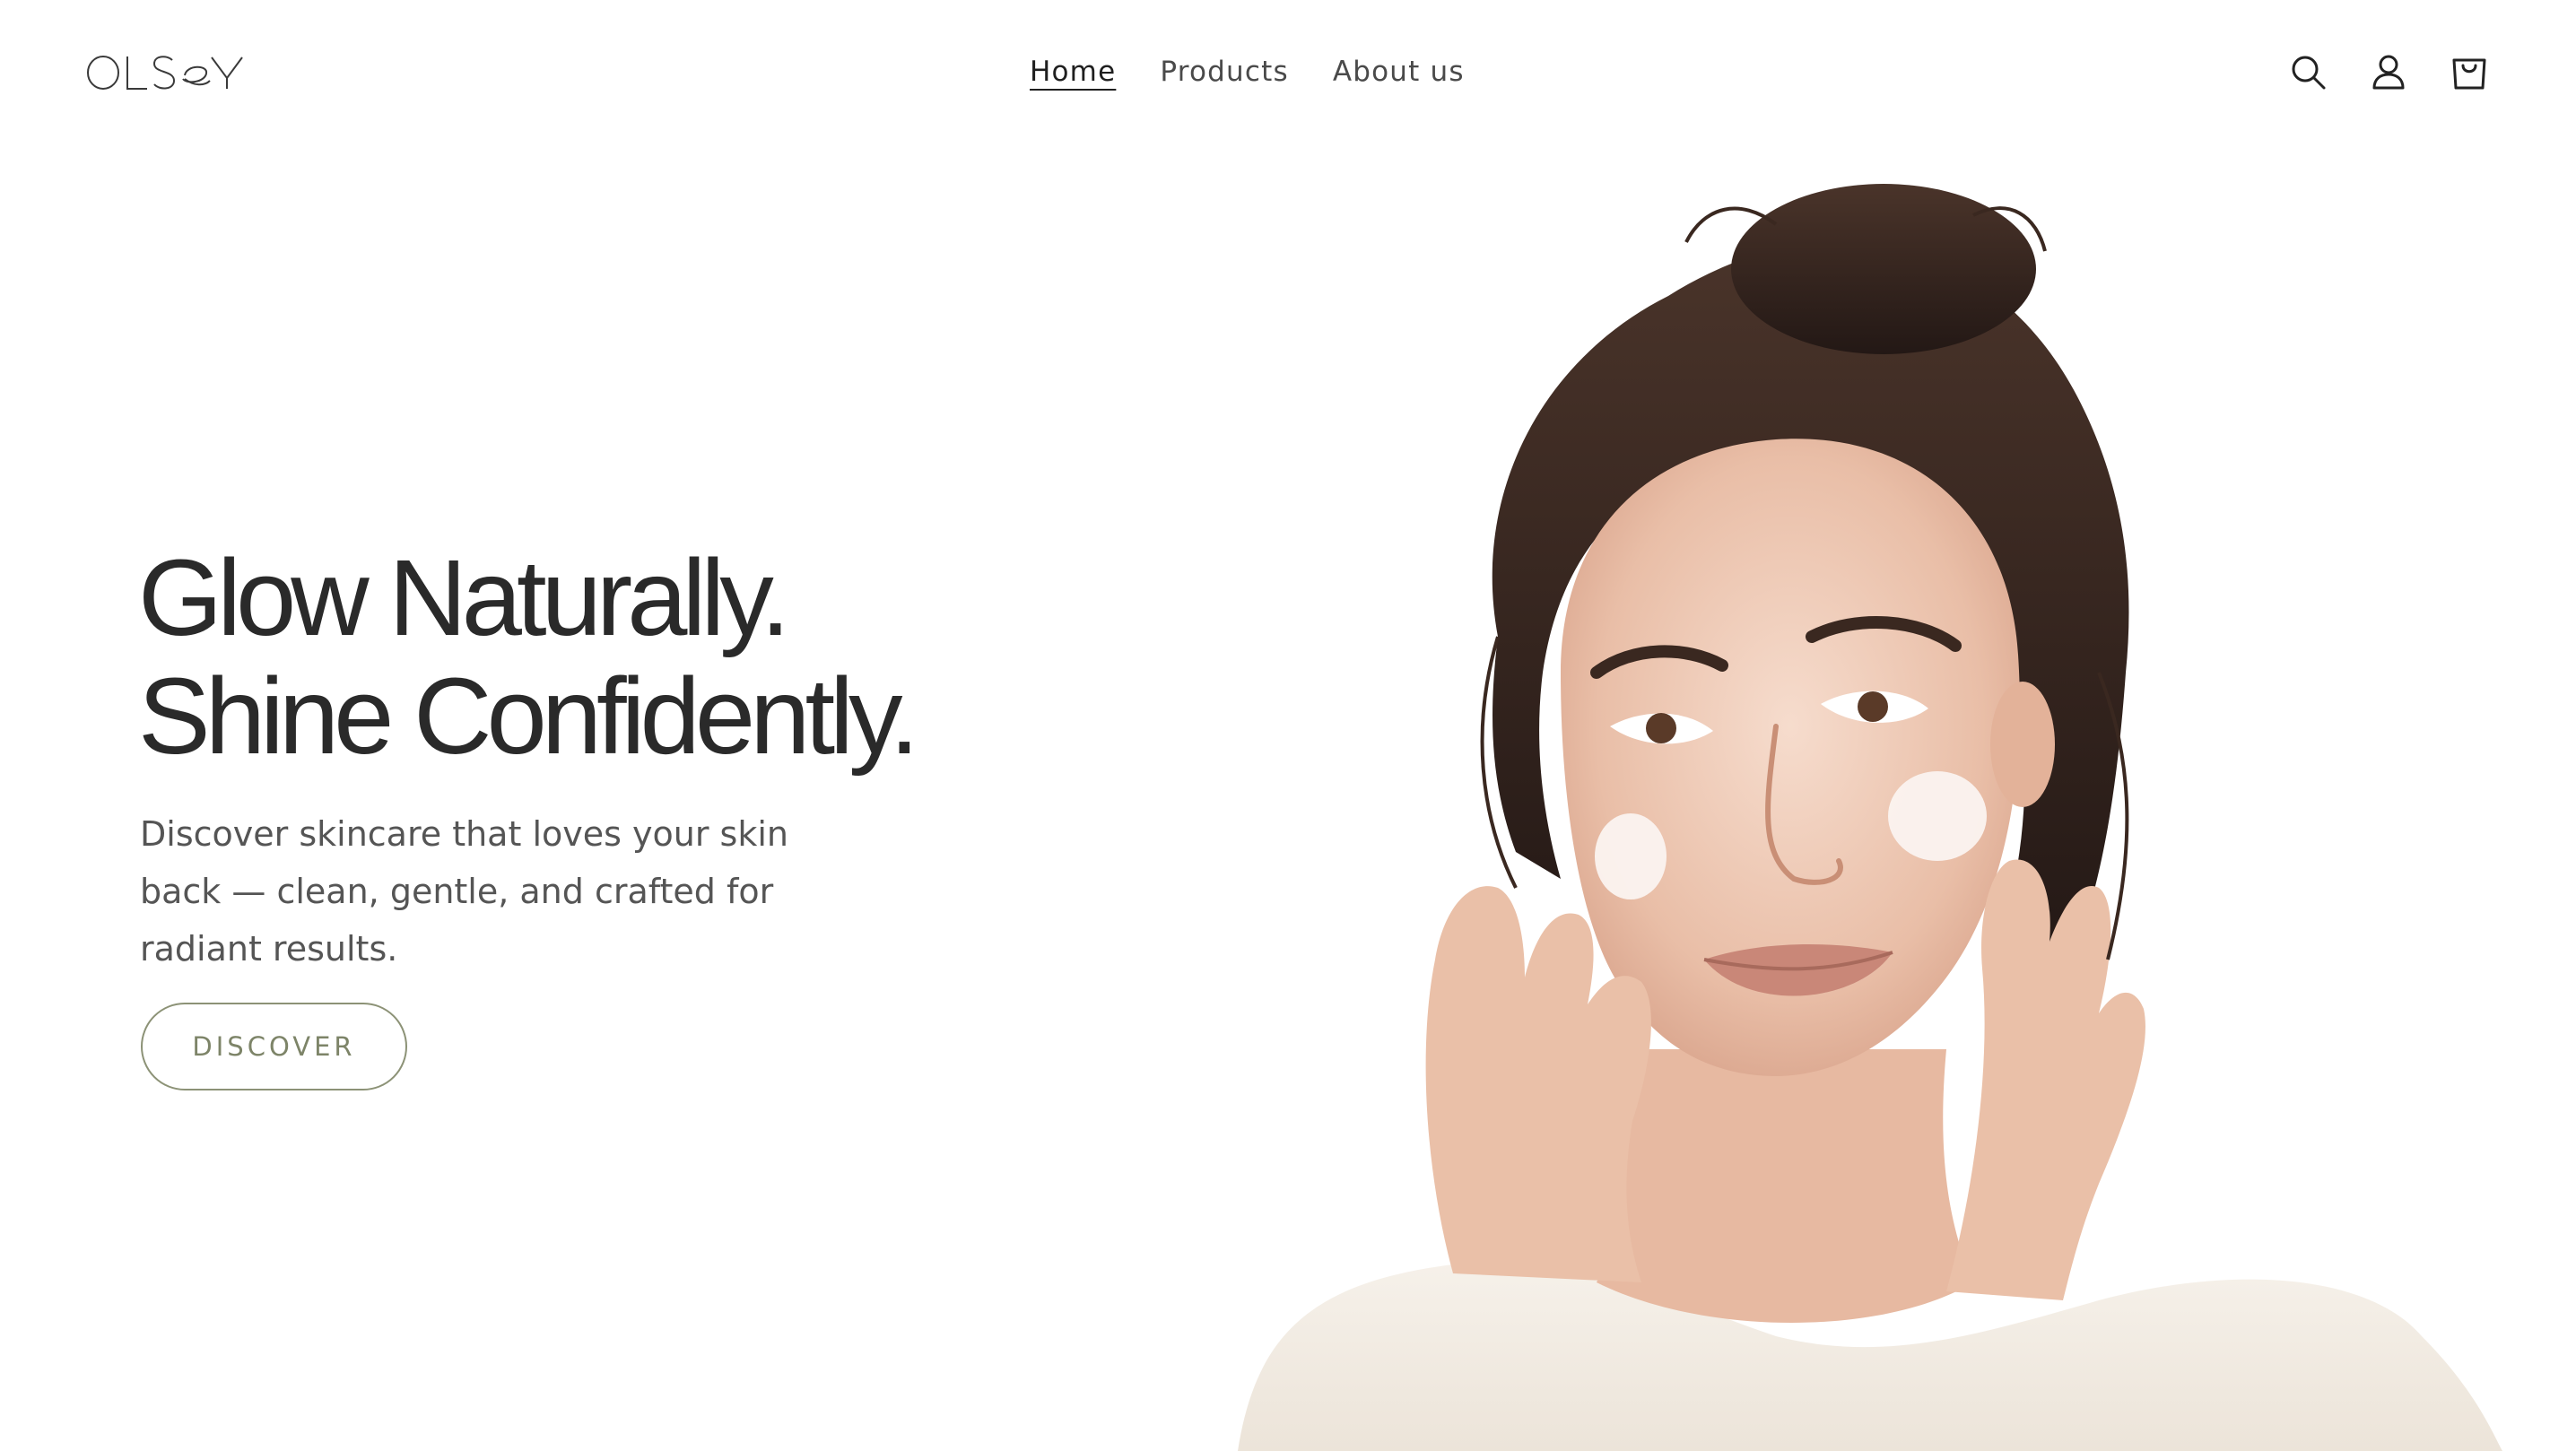  I want to click on search-button, so click(2307, 72).